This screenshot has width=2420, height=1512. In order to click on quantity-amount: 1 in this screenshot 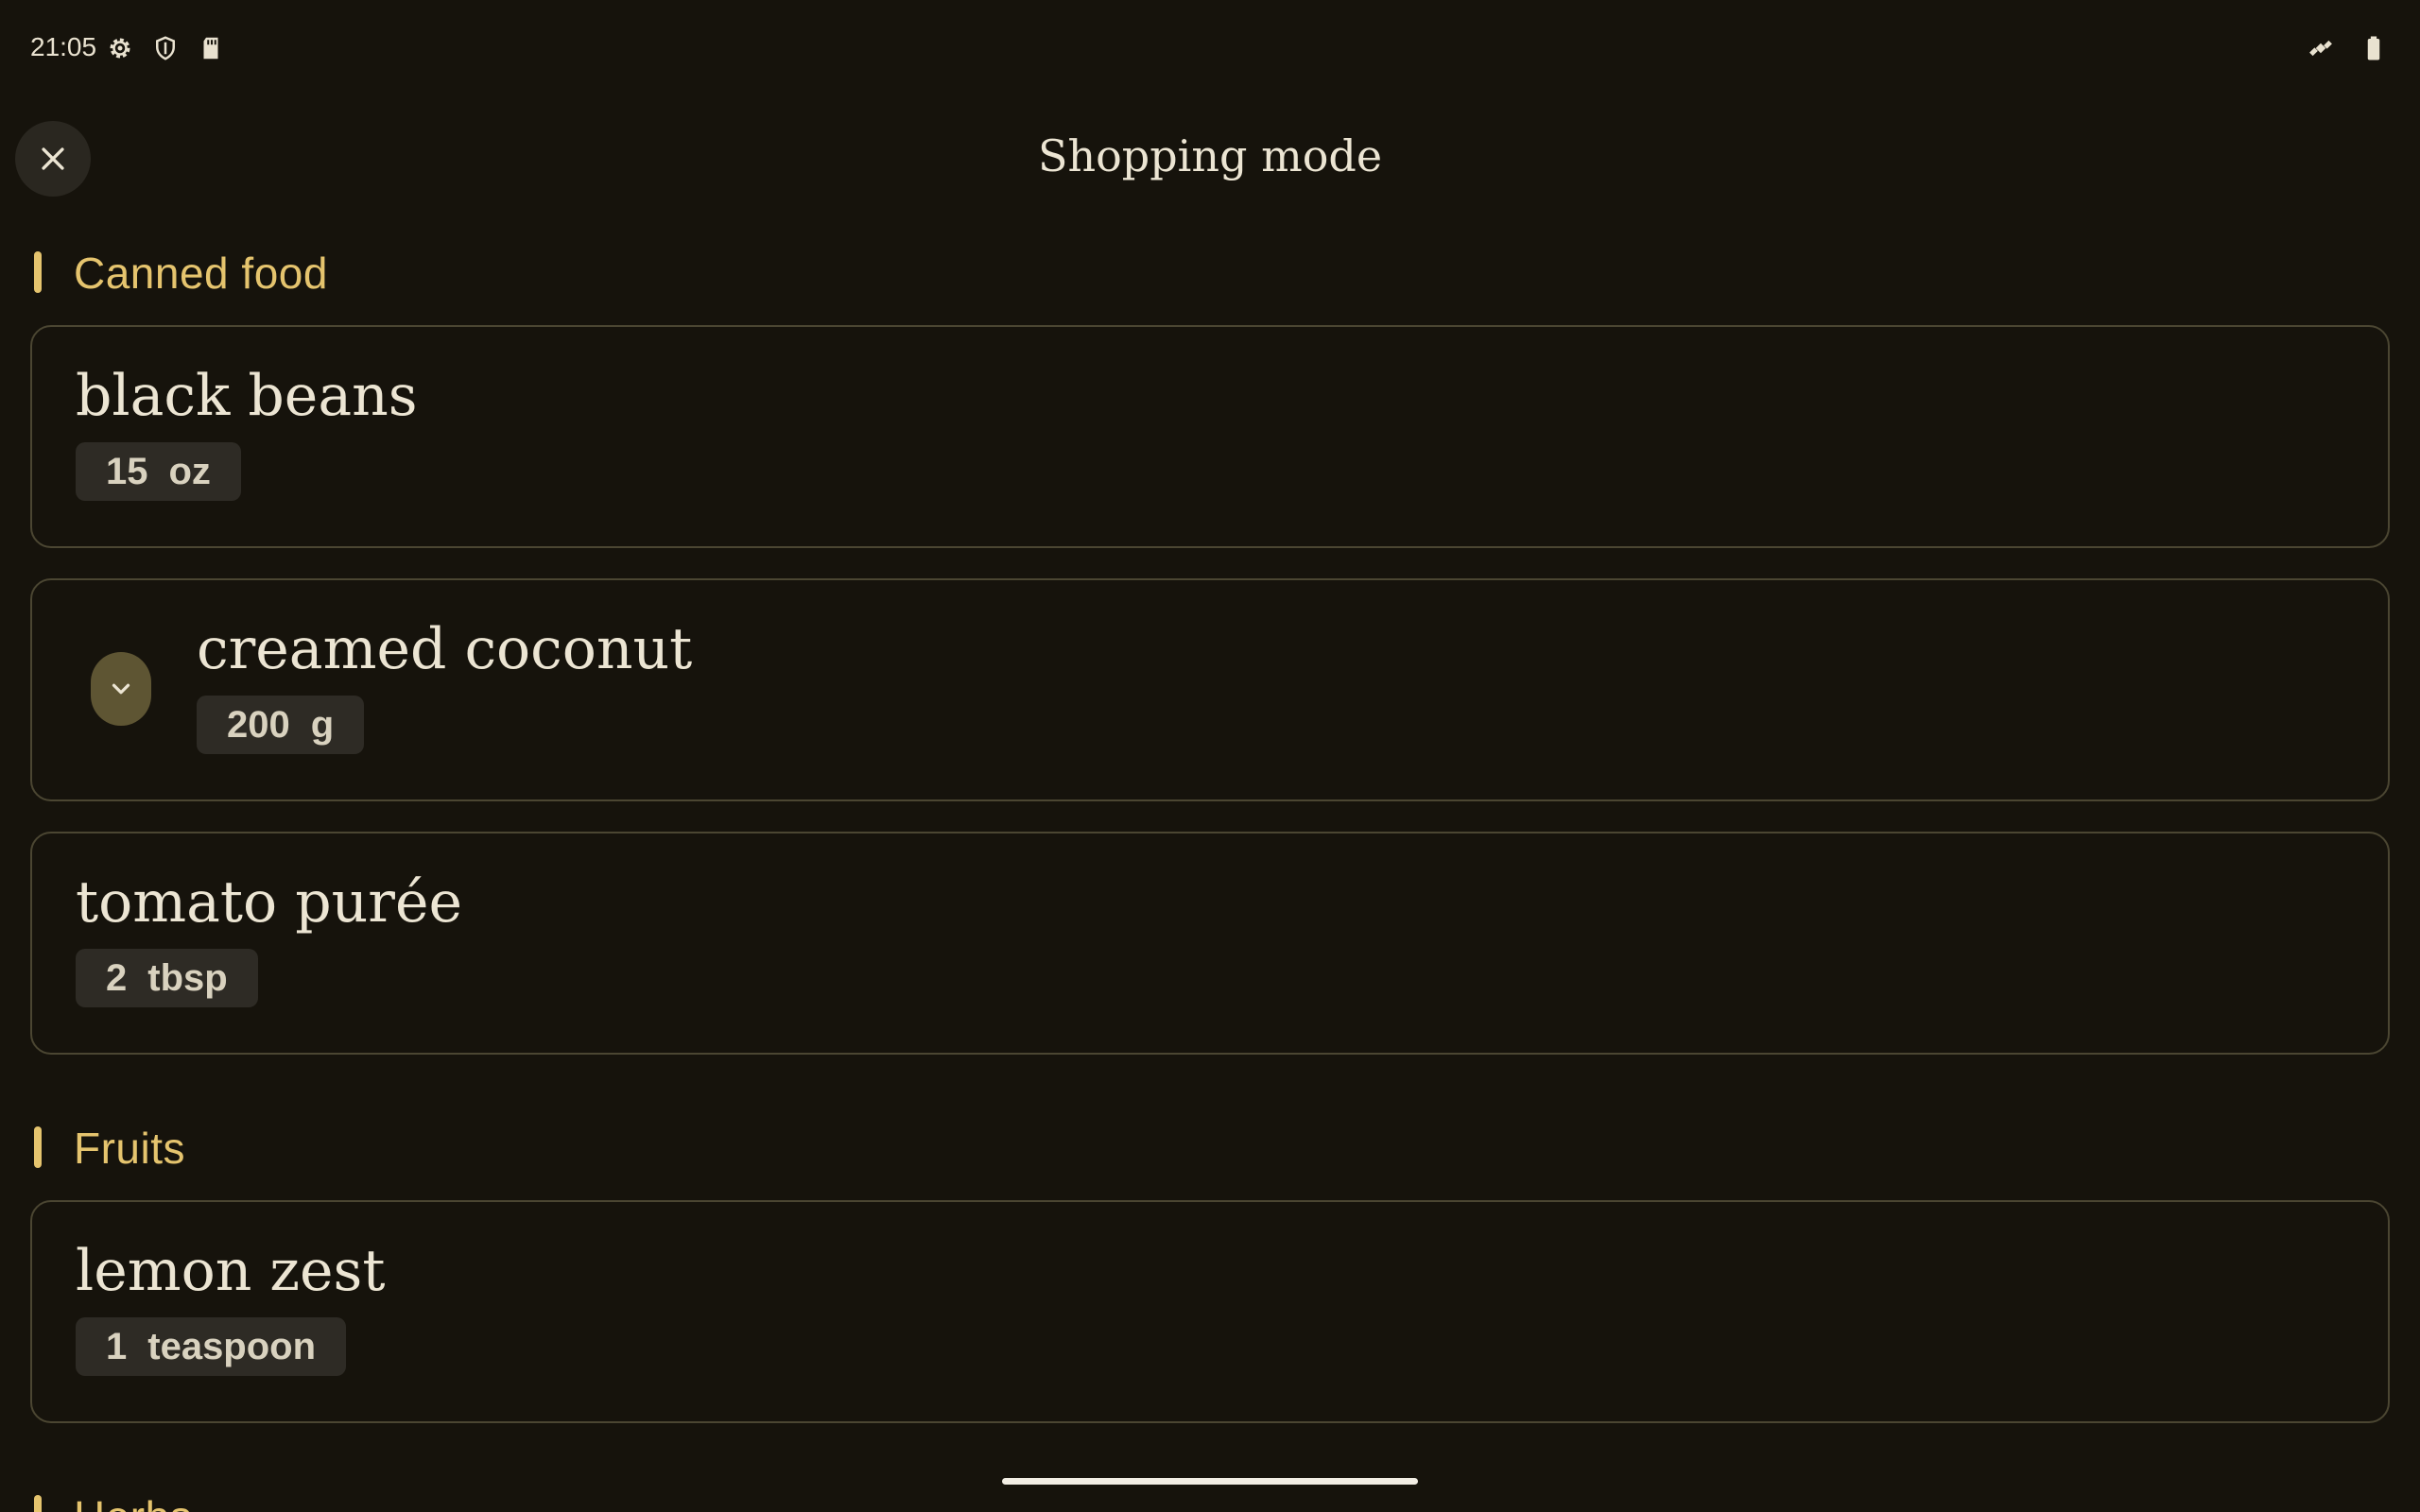, I will do `click(117, 1346)`.